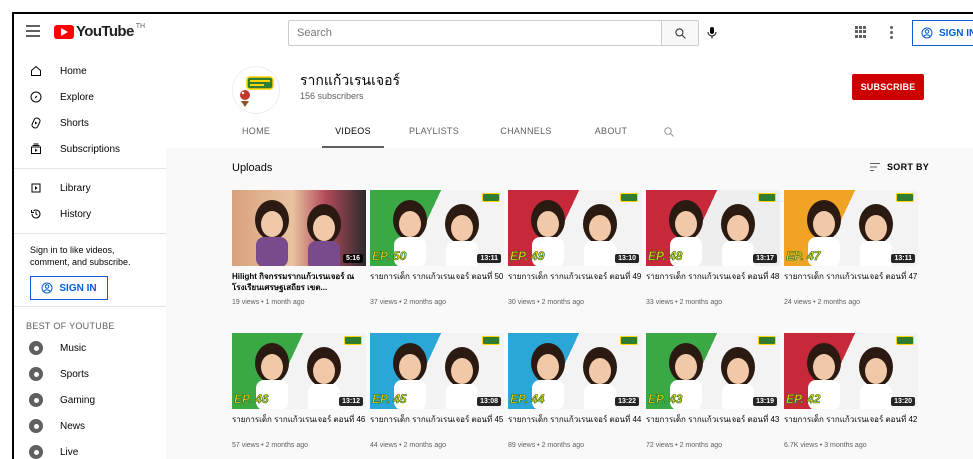 The width and height of the screenshot is (973, 459). What do you see at coordinates (270, 445) in the screenshot?
I see `video-meta: 57 views • 2 months ago` at bounding box center [270, 445].